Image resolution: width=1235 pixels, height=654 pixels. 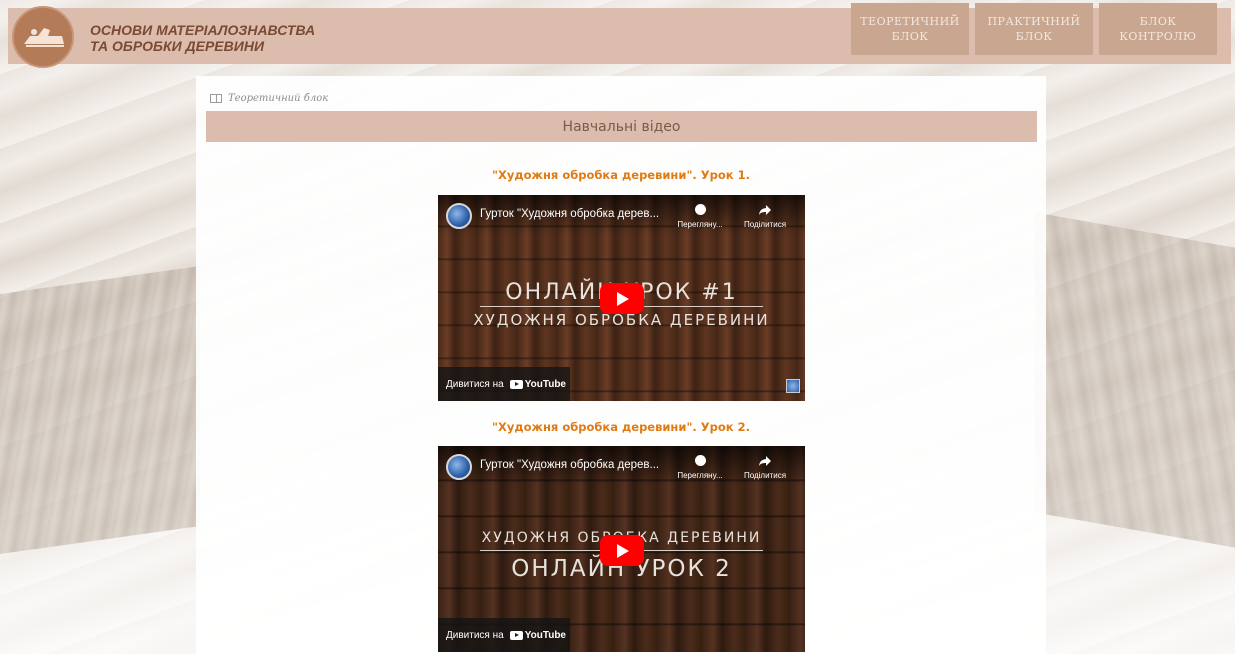 I want to click on nav-theory-line1: ТЕОРЕТИЧНИЙ, so click(x=910, y=21).